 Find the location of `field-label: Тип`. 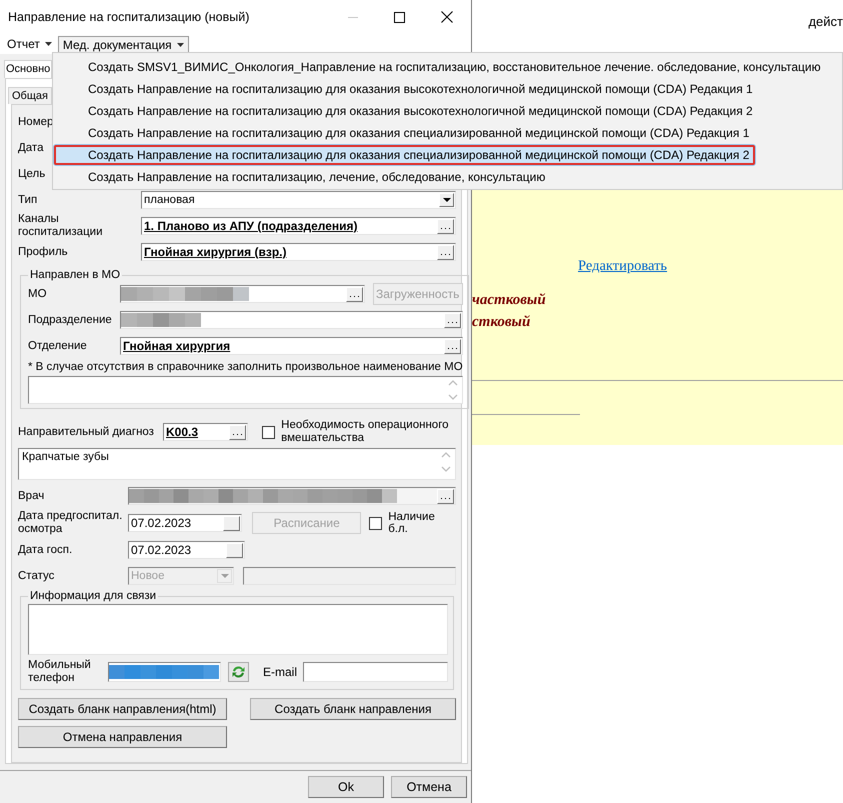

field-label: Тип is located at coordinates (28, 200).